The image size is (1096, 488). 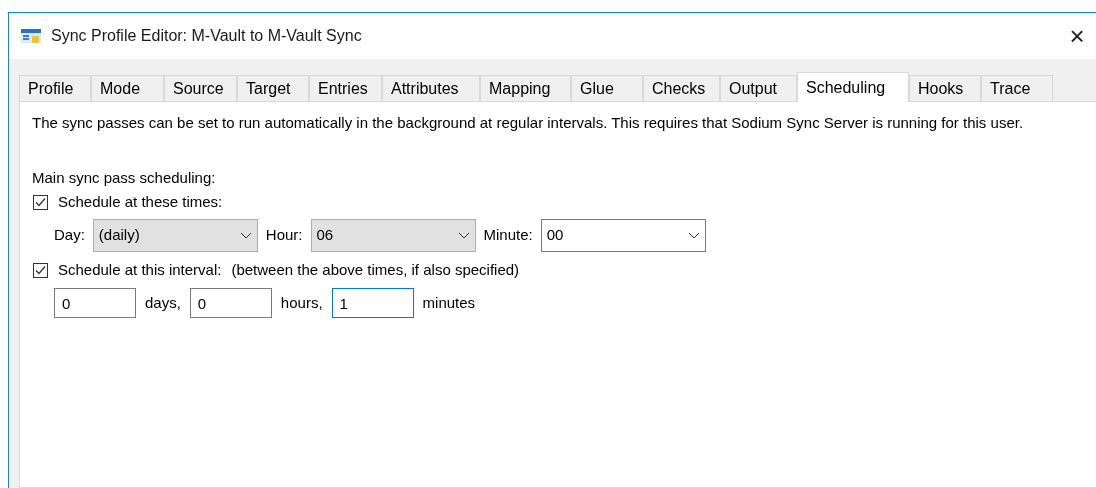 I want to click on tab: Entries, so click(x=345, y=88).